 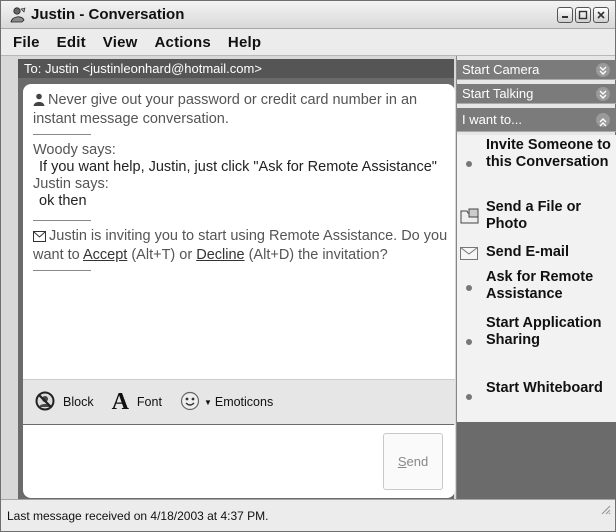 I want to click on accept-link: Accept, so click(x=105, y=255).